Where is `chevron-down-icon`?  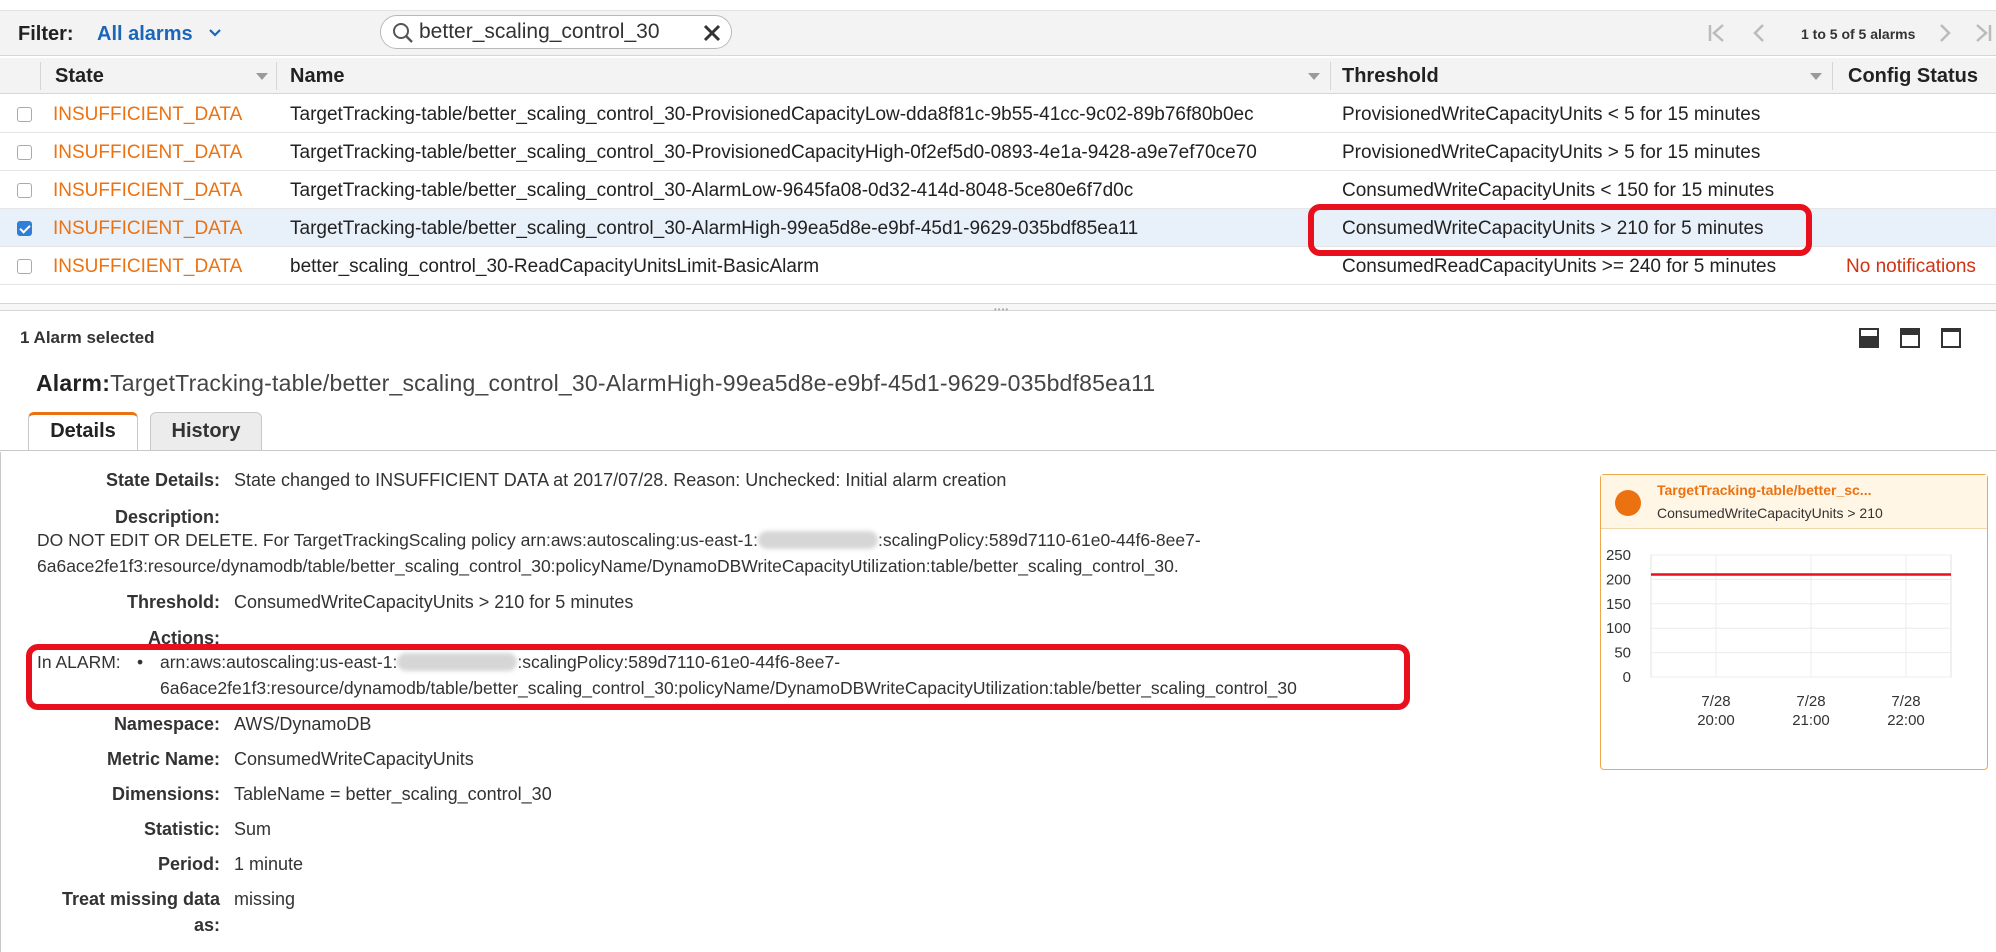 chevron-down-icon is located at coordinates (215, 33).